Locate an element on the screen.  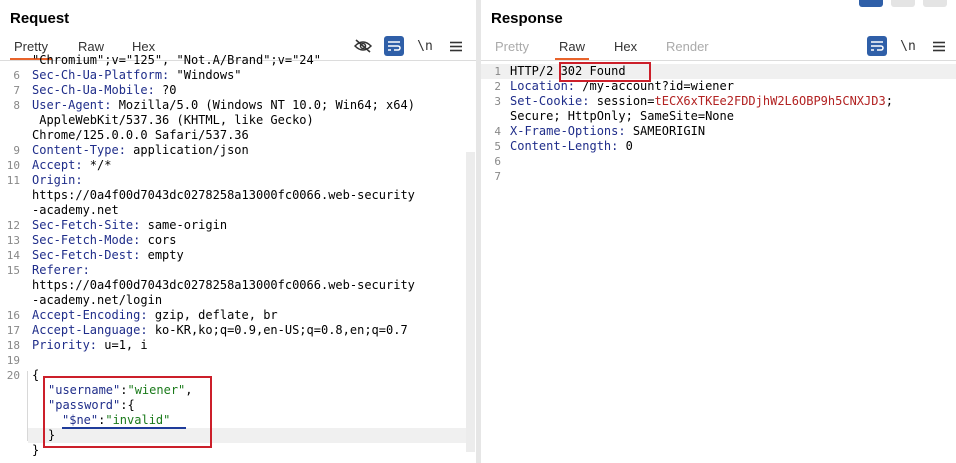
code-line: -academy.net/login is located at coordinates (97, 300).